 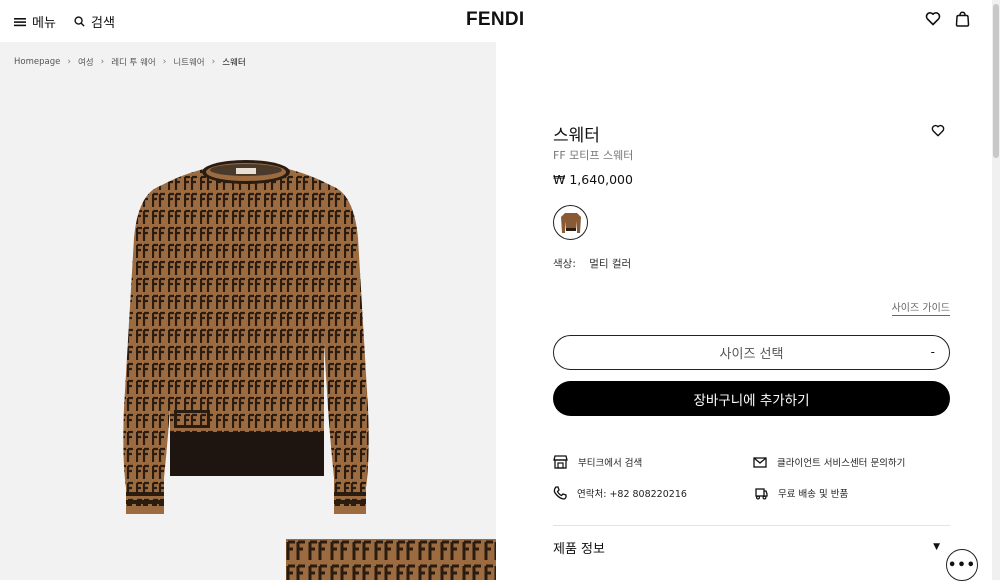 I want to click on free-shipping-returns: 무료 배송 및 반품, so click(x=800, y=493).